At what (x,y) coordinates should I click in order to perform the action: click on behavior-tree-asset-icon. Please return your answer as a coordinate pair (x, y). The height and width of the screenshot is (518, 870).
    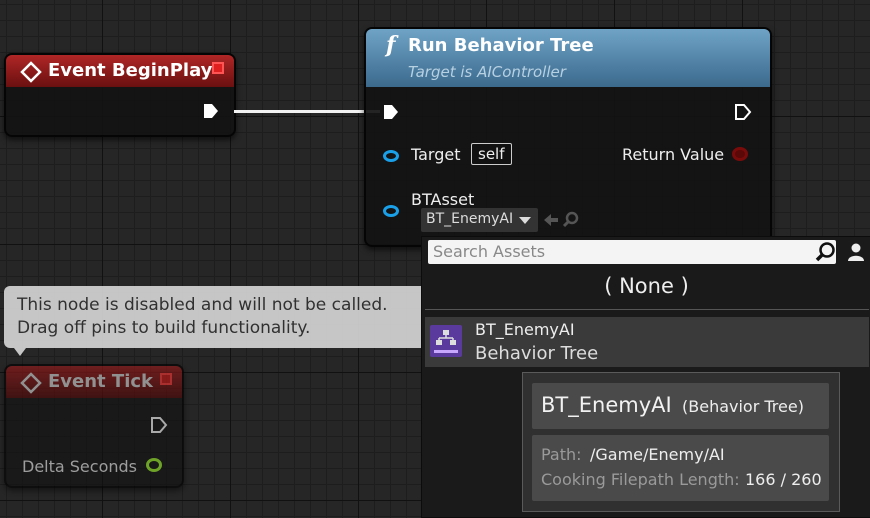
    Looking at the image, I should click on (446, 341).